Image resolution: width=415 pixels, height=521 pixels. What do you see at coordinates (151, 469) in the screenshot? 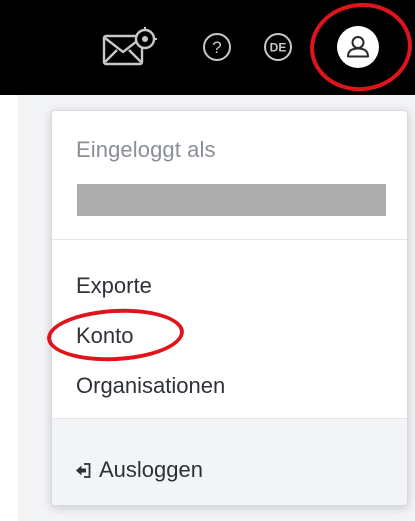
I see `logout-label: Ausloggen` at bounding box center [151, 469].